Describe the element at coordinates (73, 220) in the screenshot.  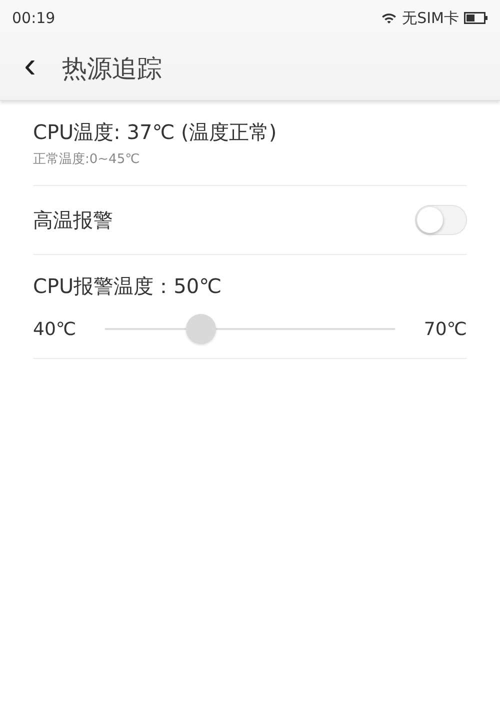
I see `alarm-label: 高温报警` at that location.